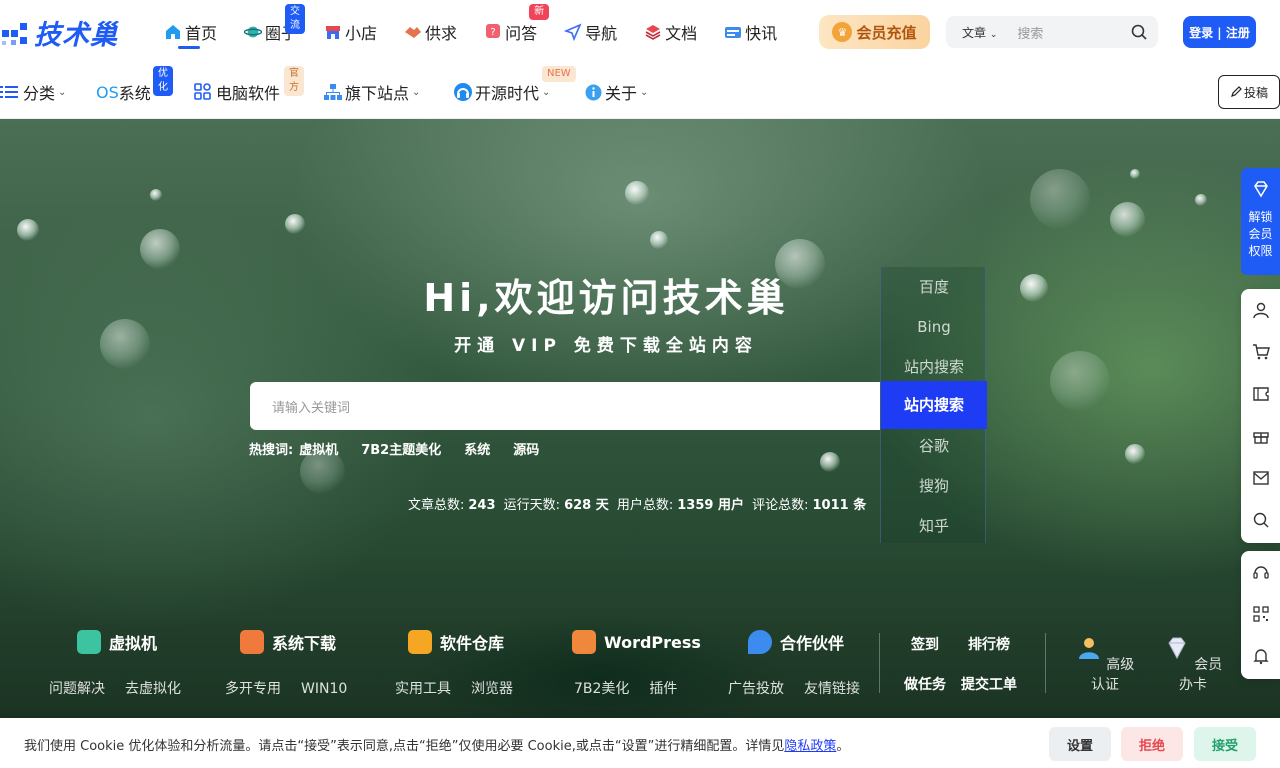  I want to click on feature-link: WIN10, so click(324, 689).